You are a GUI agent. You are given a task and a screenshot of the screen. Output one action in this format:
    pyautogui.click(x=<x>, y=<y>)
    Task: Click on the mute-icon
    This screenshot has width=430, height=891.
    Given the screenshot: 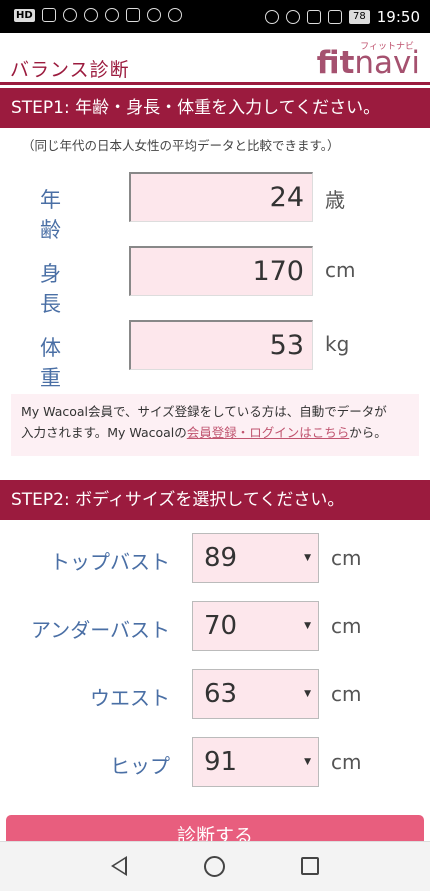 What is the action you would take?
    pyautogui.click(x=335, y=17)
    